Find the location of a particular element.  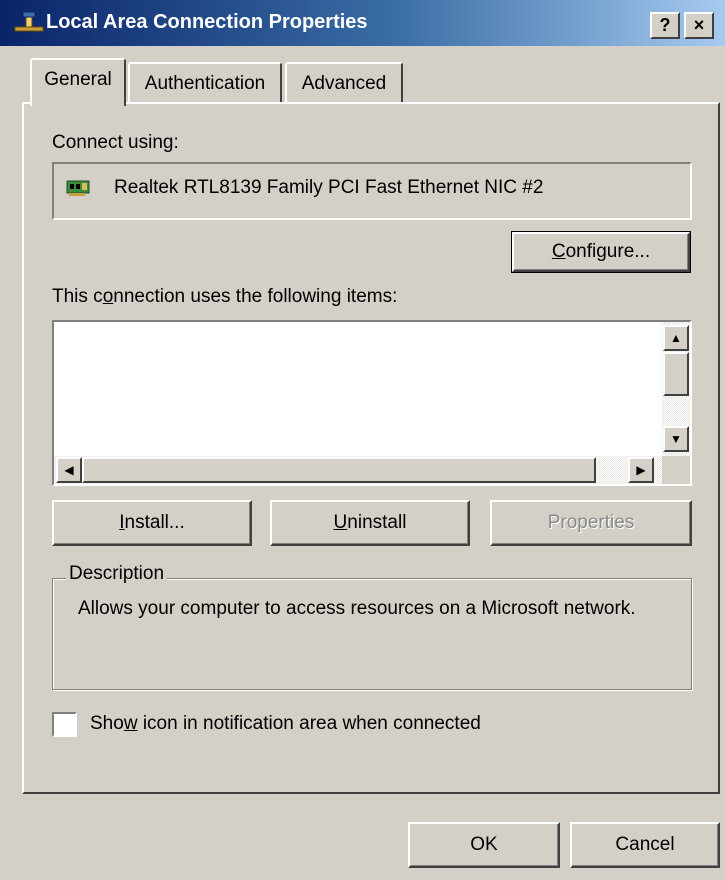

properties-button: Properties is located at coordinates (591, 523).